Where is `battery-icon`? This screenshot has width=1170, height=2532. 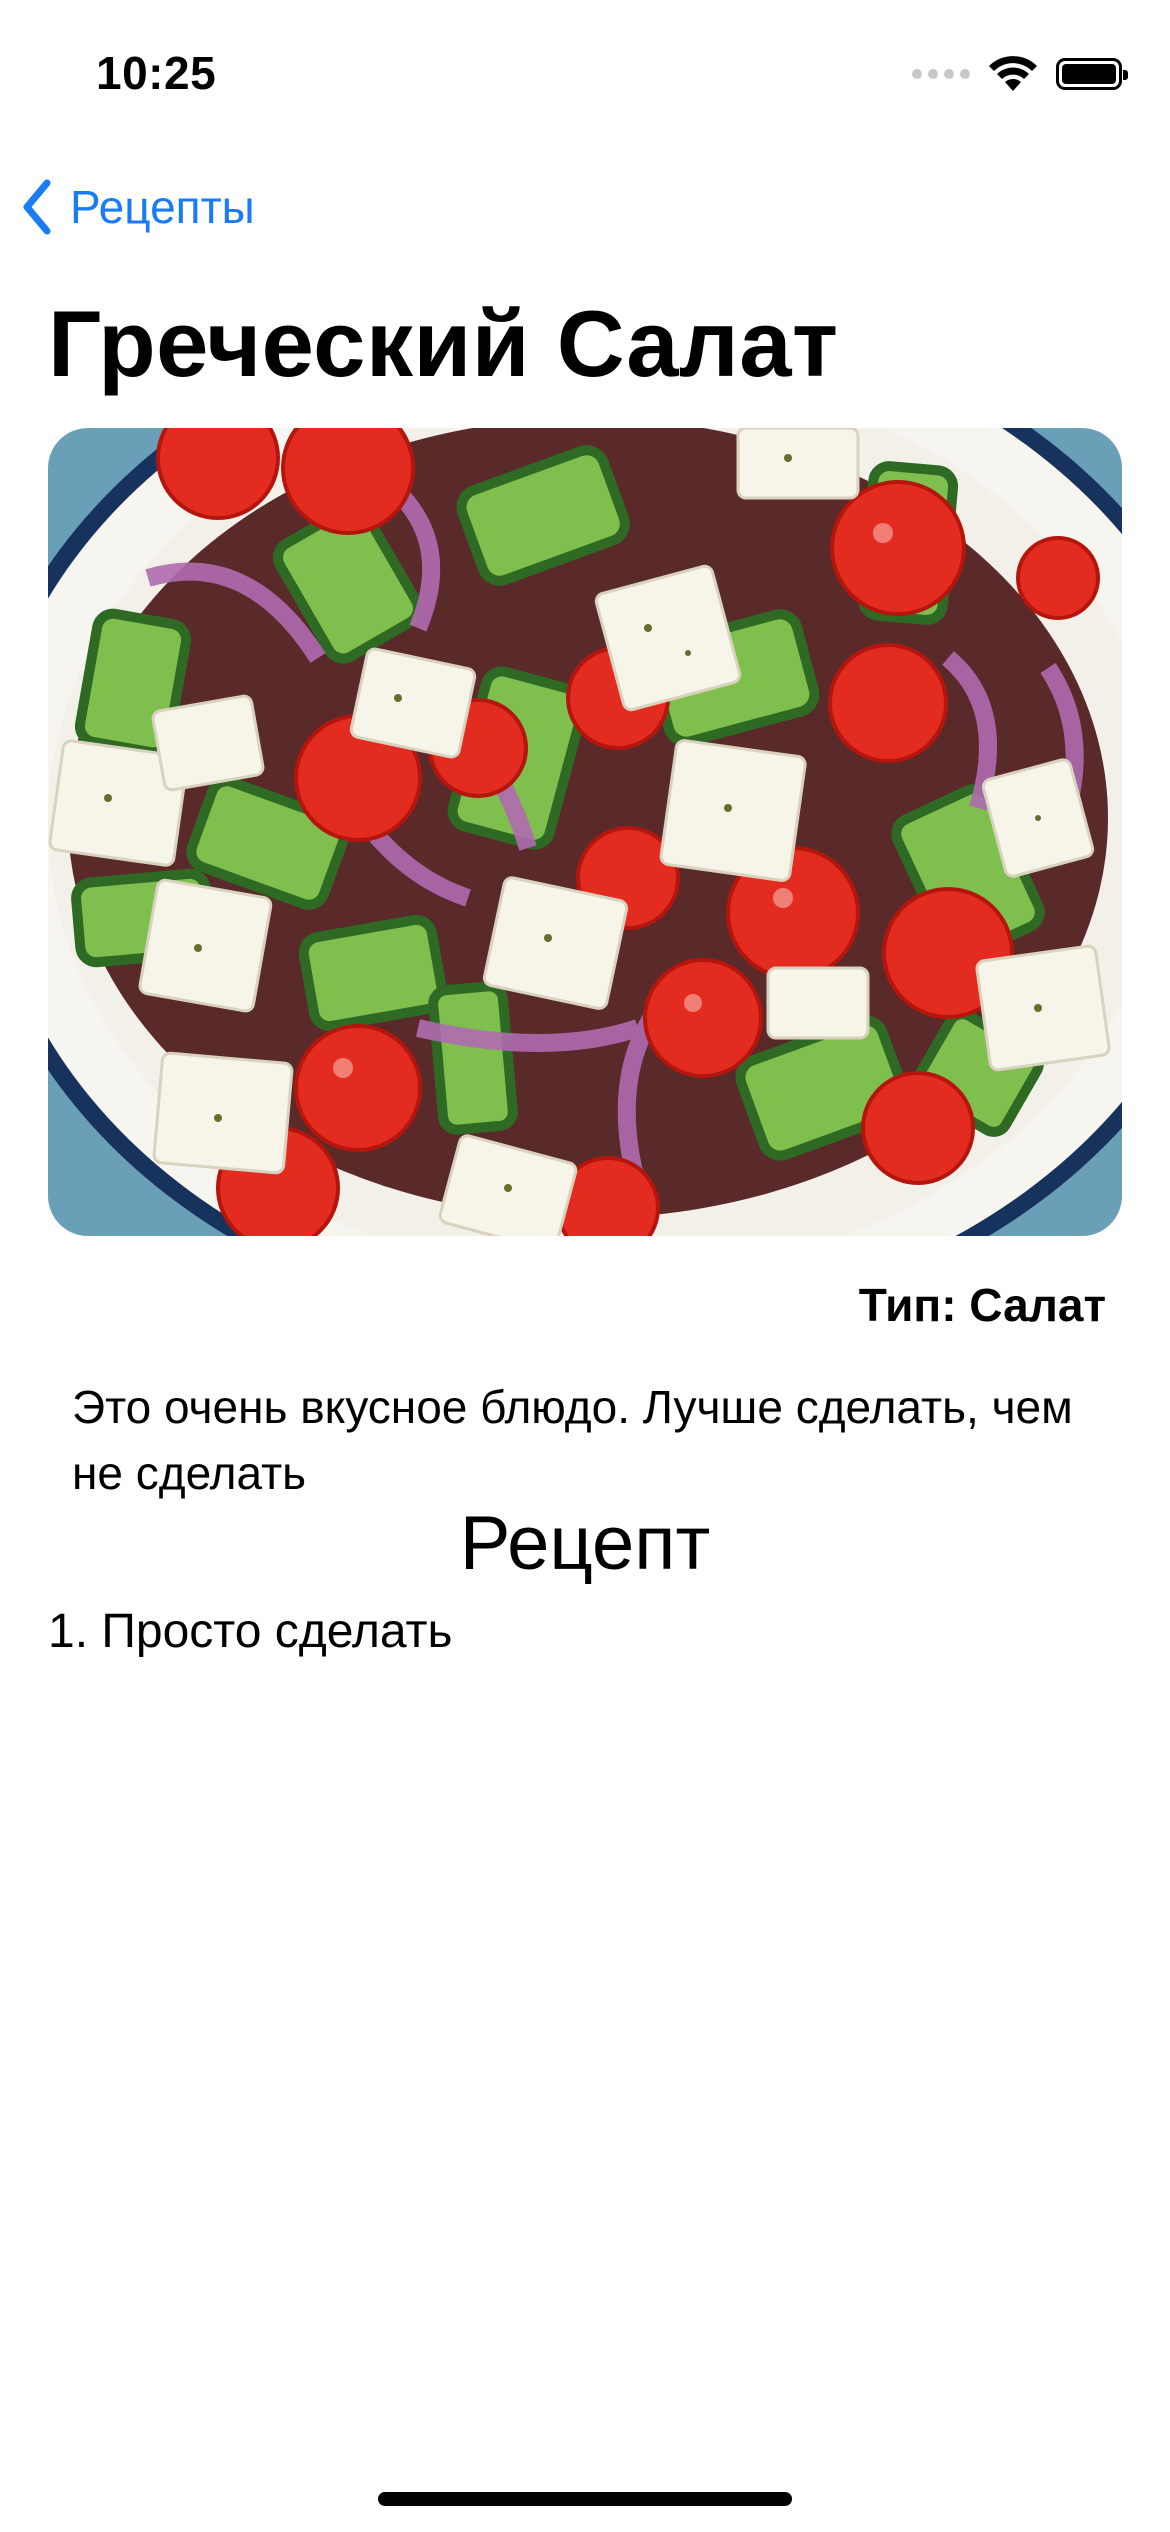
battery-icon is located at coordinates (1092, 74).